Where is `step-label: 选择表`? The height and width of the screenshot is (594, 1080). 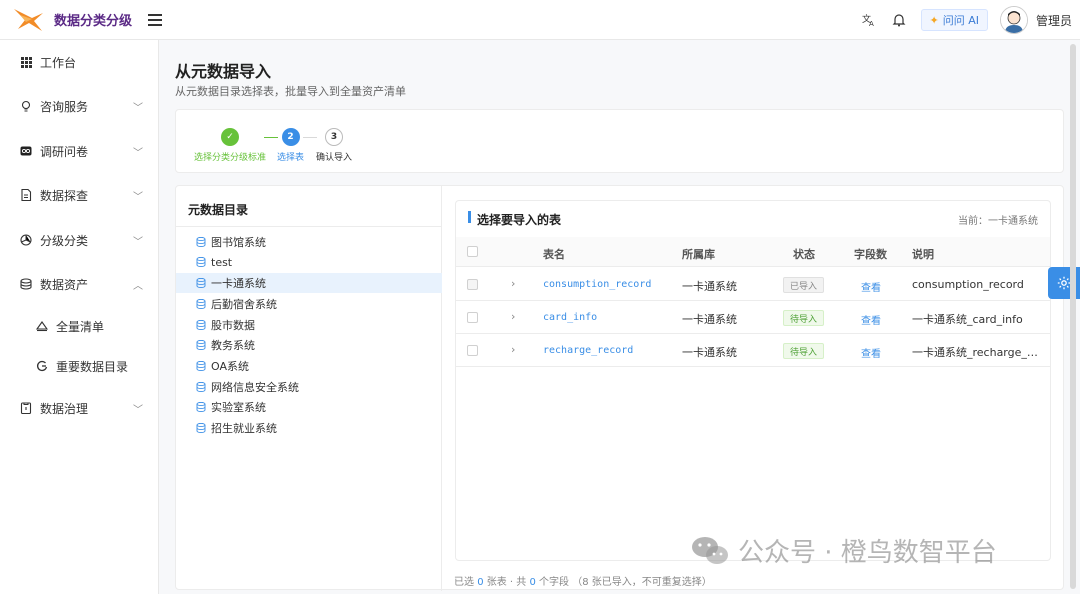 step-label: 选择表 is located at coordinates (291, 158).